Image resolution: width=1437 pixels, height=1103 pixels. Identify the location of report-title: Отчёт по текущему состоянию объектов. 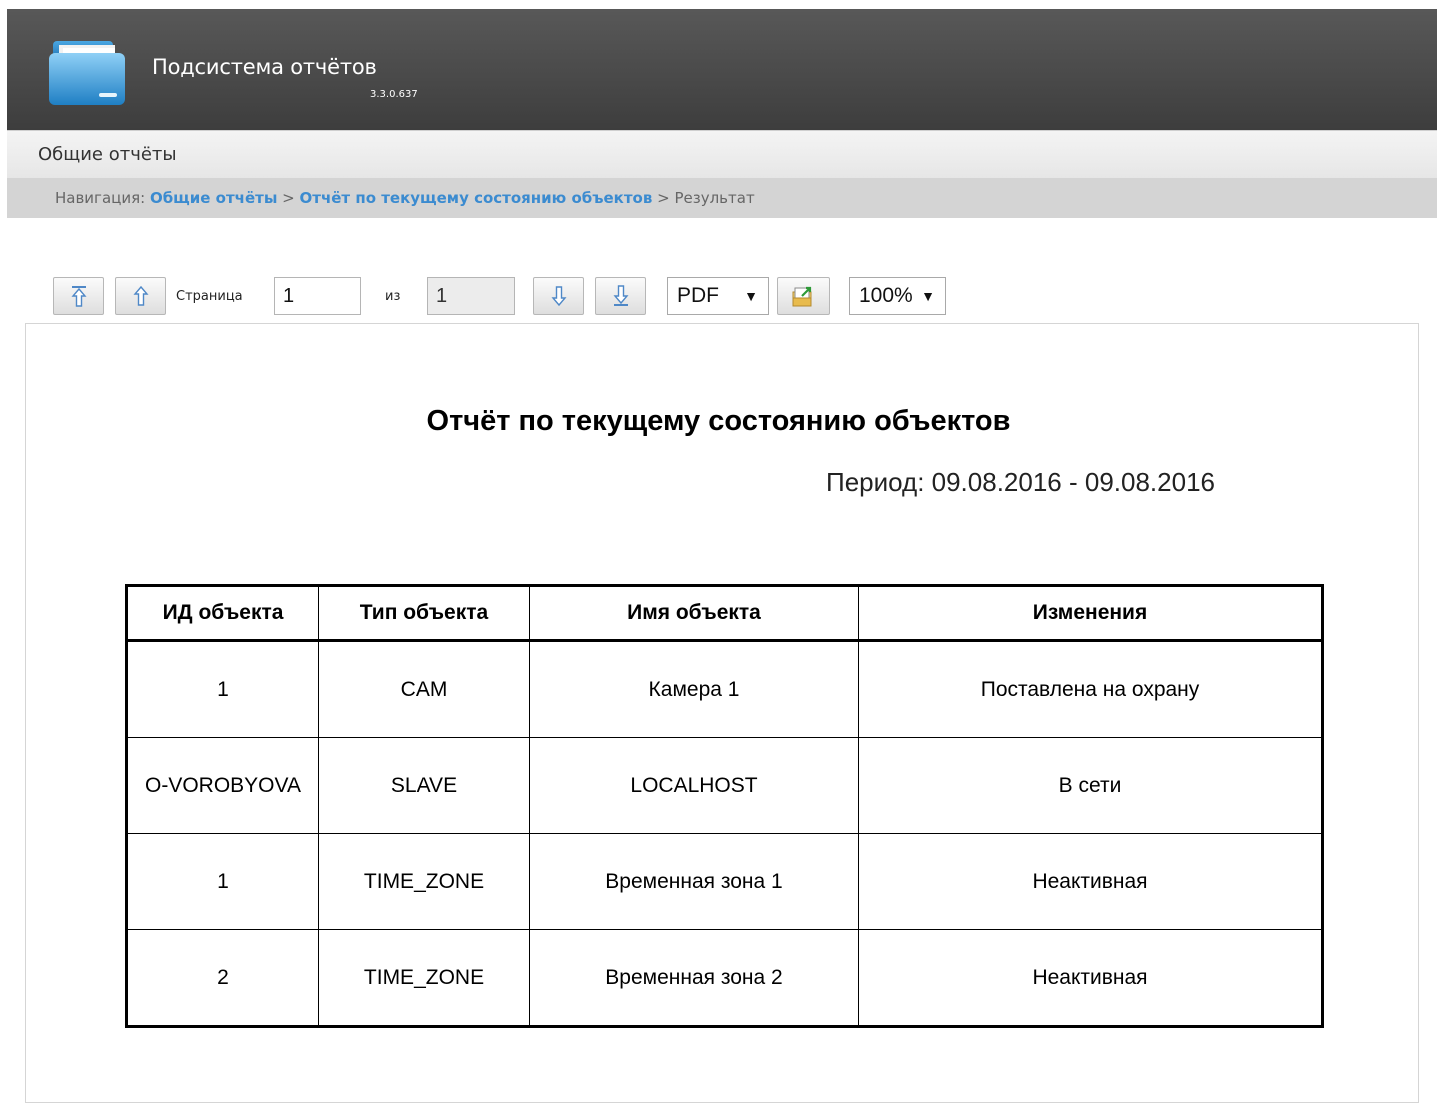
(718, 421).